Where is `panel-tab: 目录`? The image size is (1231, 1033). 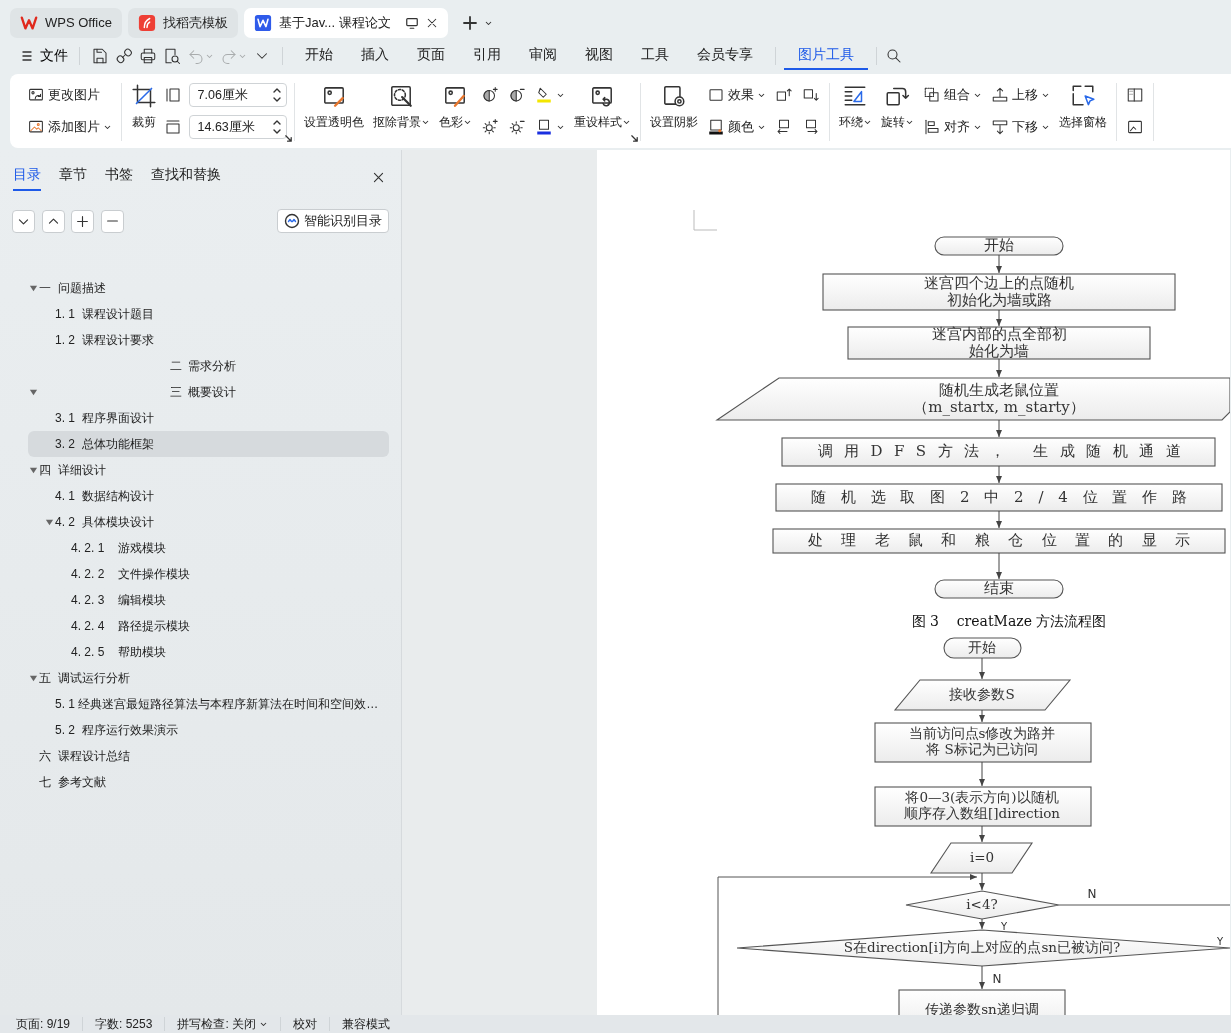 panel-tab: 目录 is located at coordinates (27, 177).